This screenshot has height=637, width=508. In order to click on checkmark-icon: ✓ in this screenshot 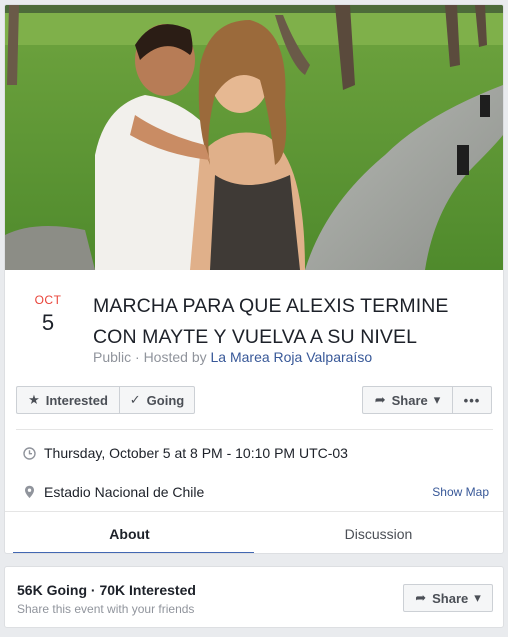, I will do `click(135, 399)`.